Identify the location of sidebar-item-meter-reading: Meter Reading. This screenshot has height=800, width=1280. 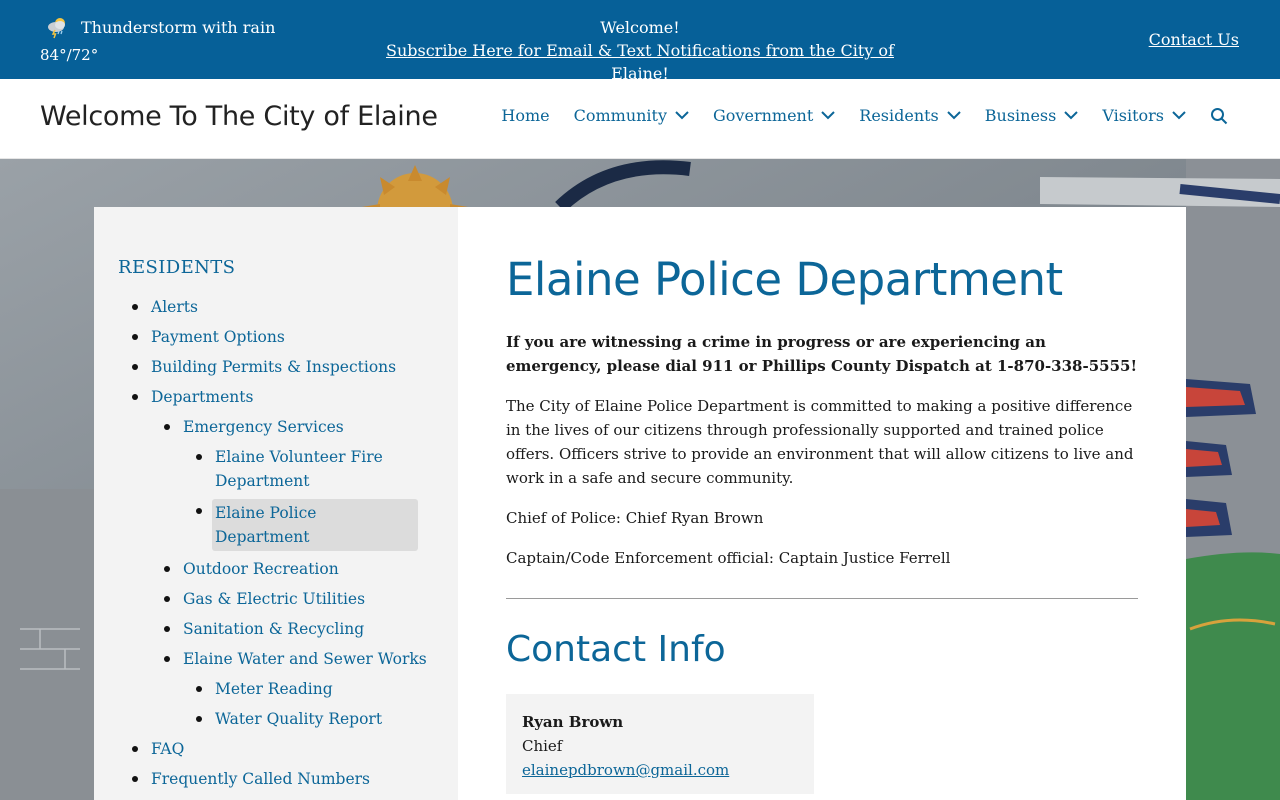
(268, 689).